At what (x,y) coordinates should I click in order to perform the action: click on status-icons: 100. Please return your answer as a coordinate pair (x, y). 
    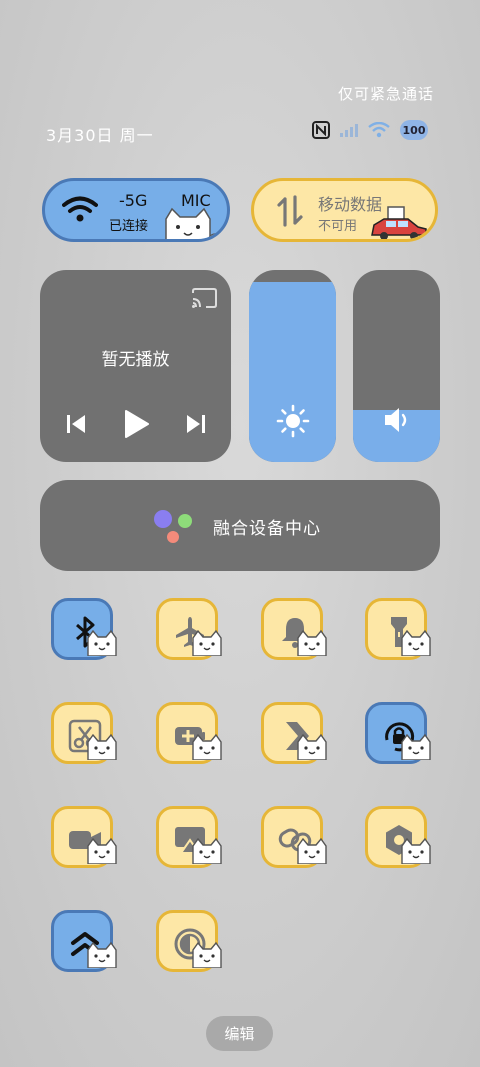
    Looking at the image, I should click on (370, 130).